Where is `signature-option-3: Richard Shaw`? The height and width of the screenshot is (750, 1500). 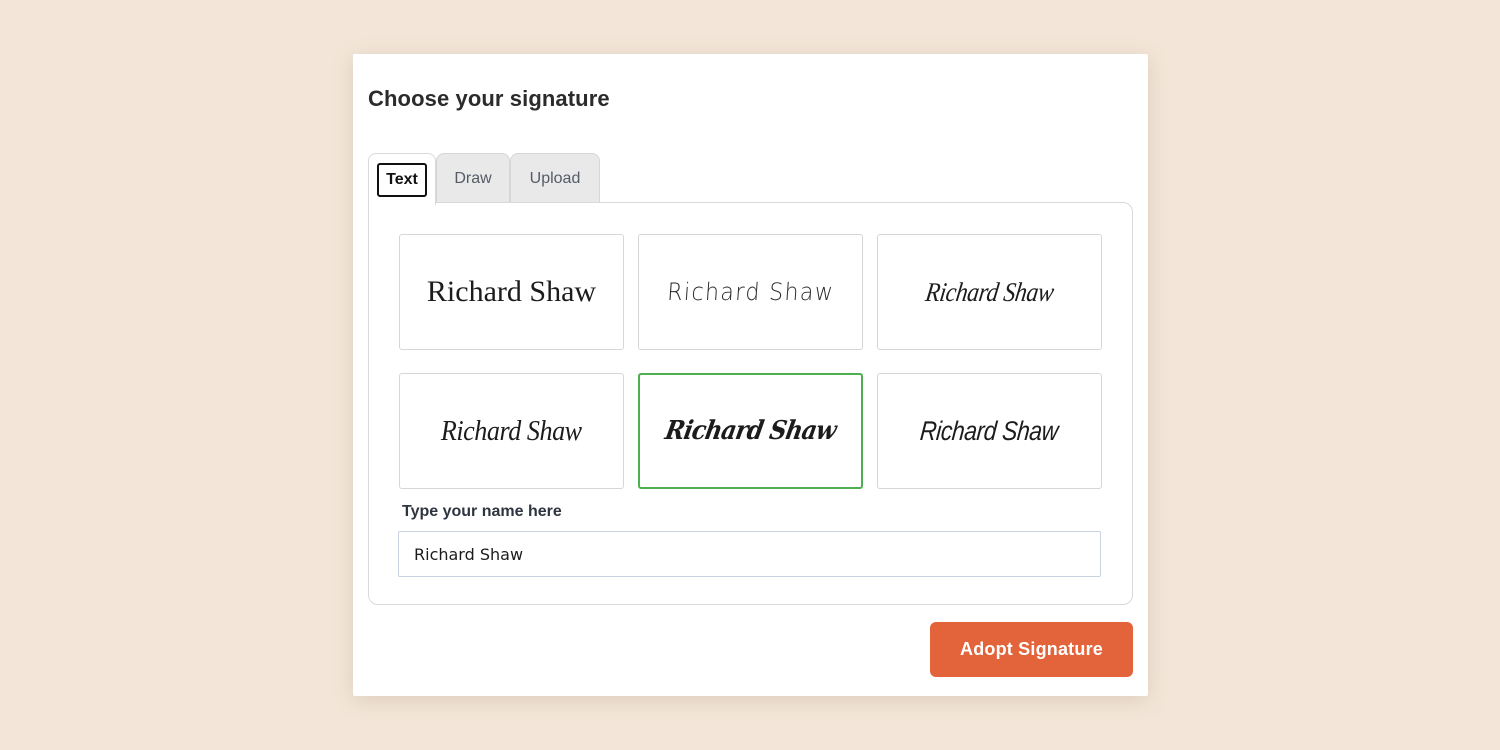 signature-option-3: Richard Shaw is located at coordinates (989, 292).